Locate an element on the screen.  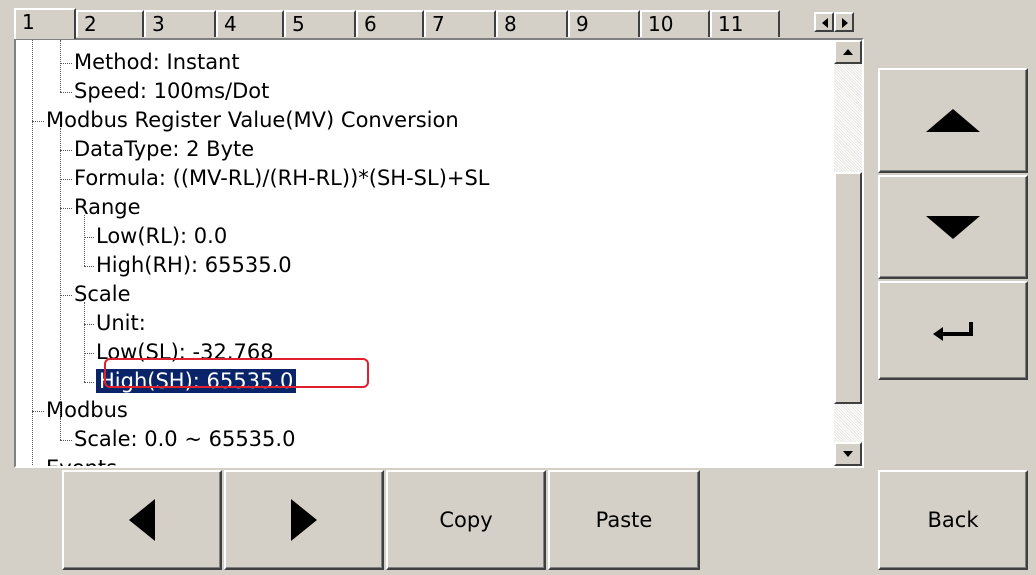
down-button is located at coordinates (953, 227).